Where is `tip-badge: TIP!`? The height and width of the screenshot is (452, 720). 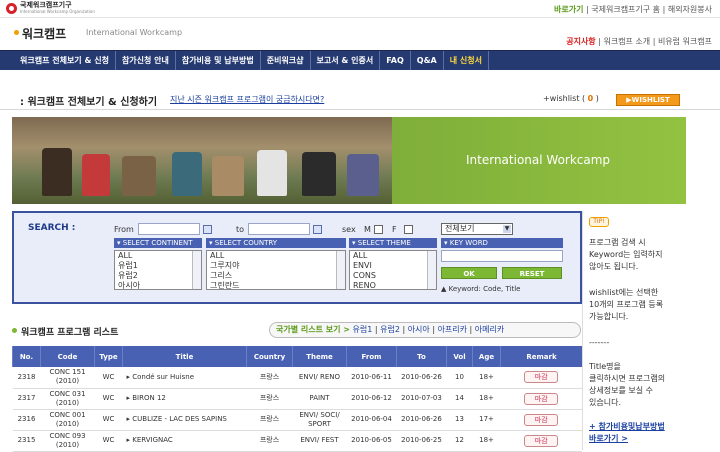
tip-badge: TIP! is located at coordinates (599, 222).